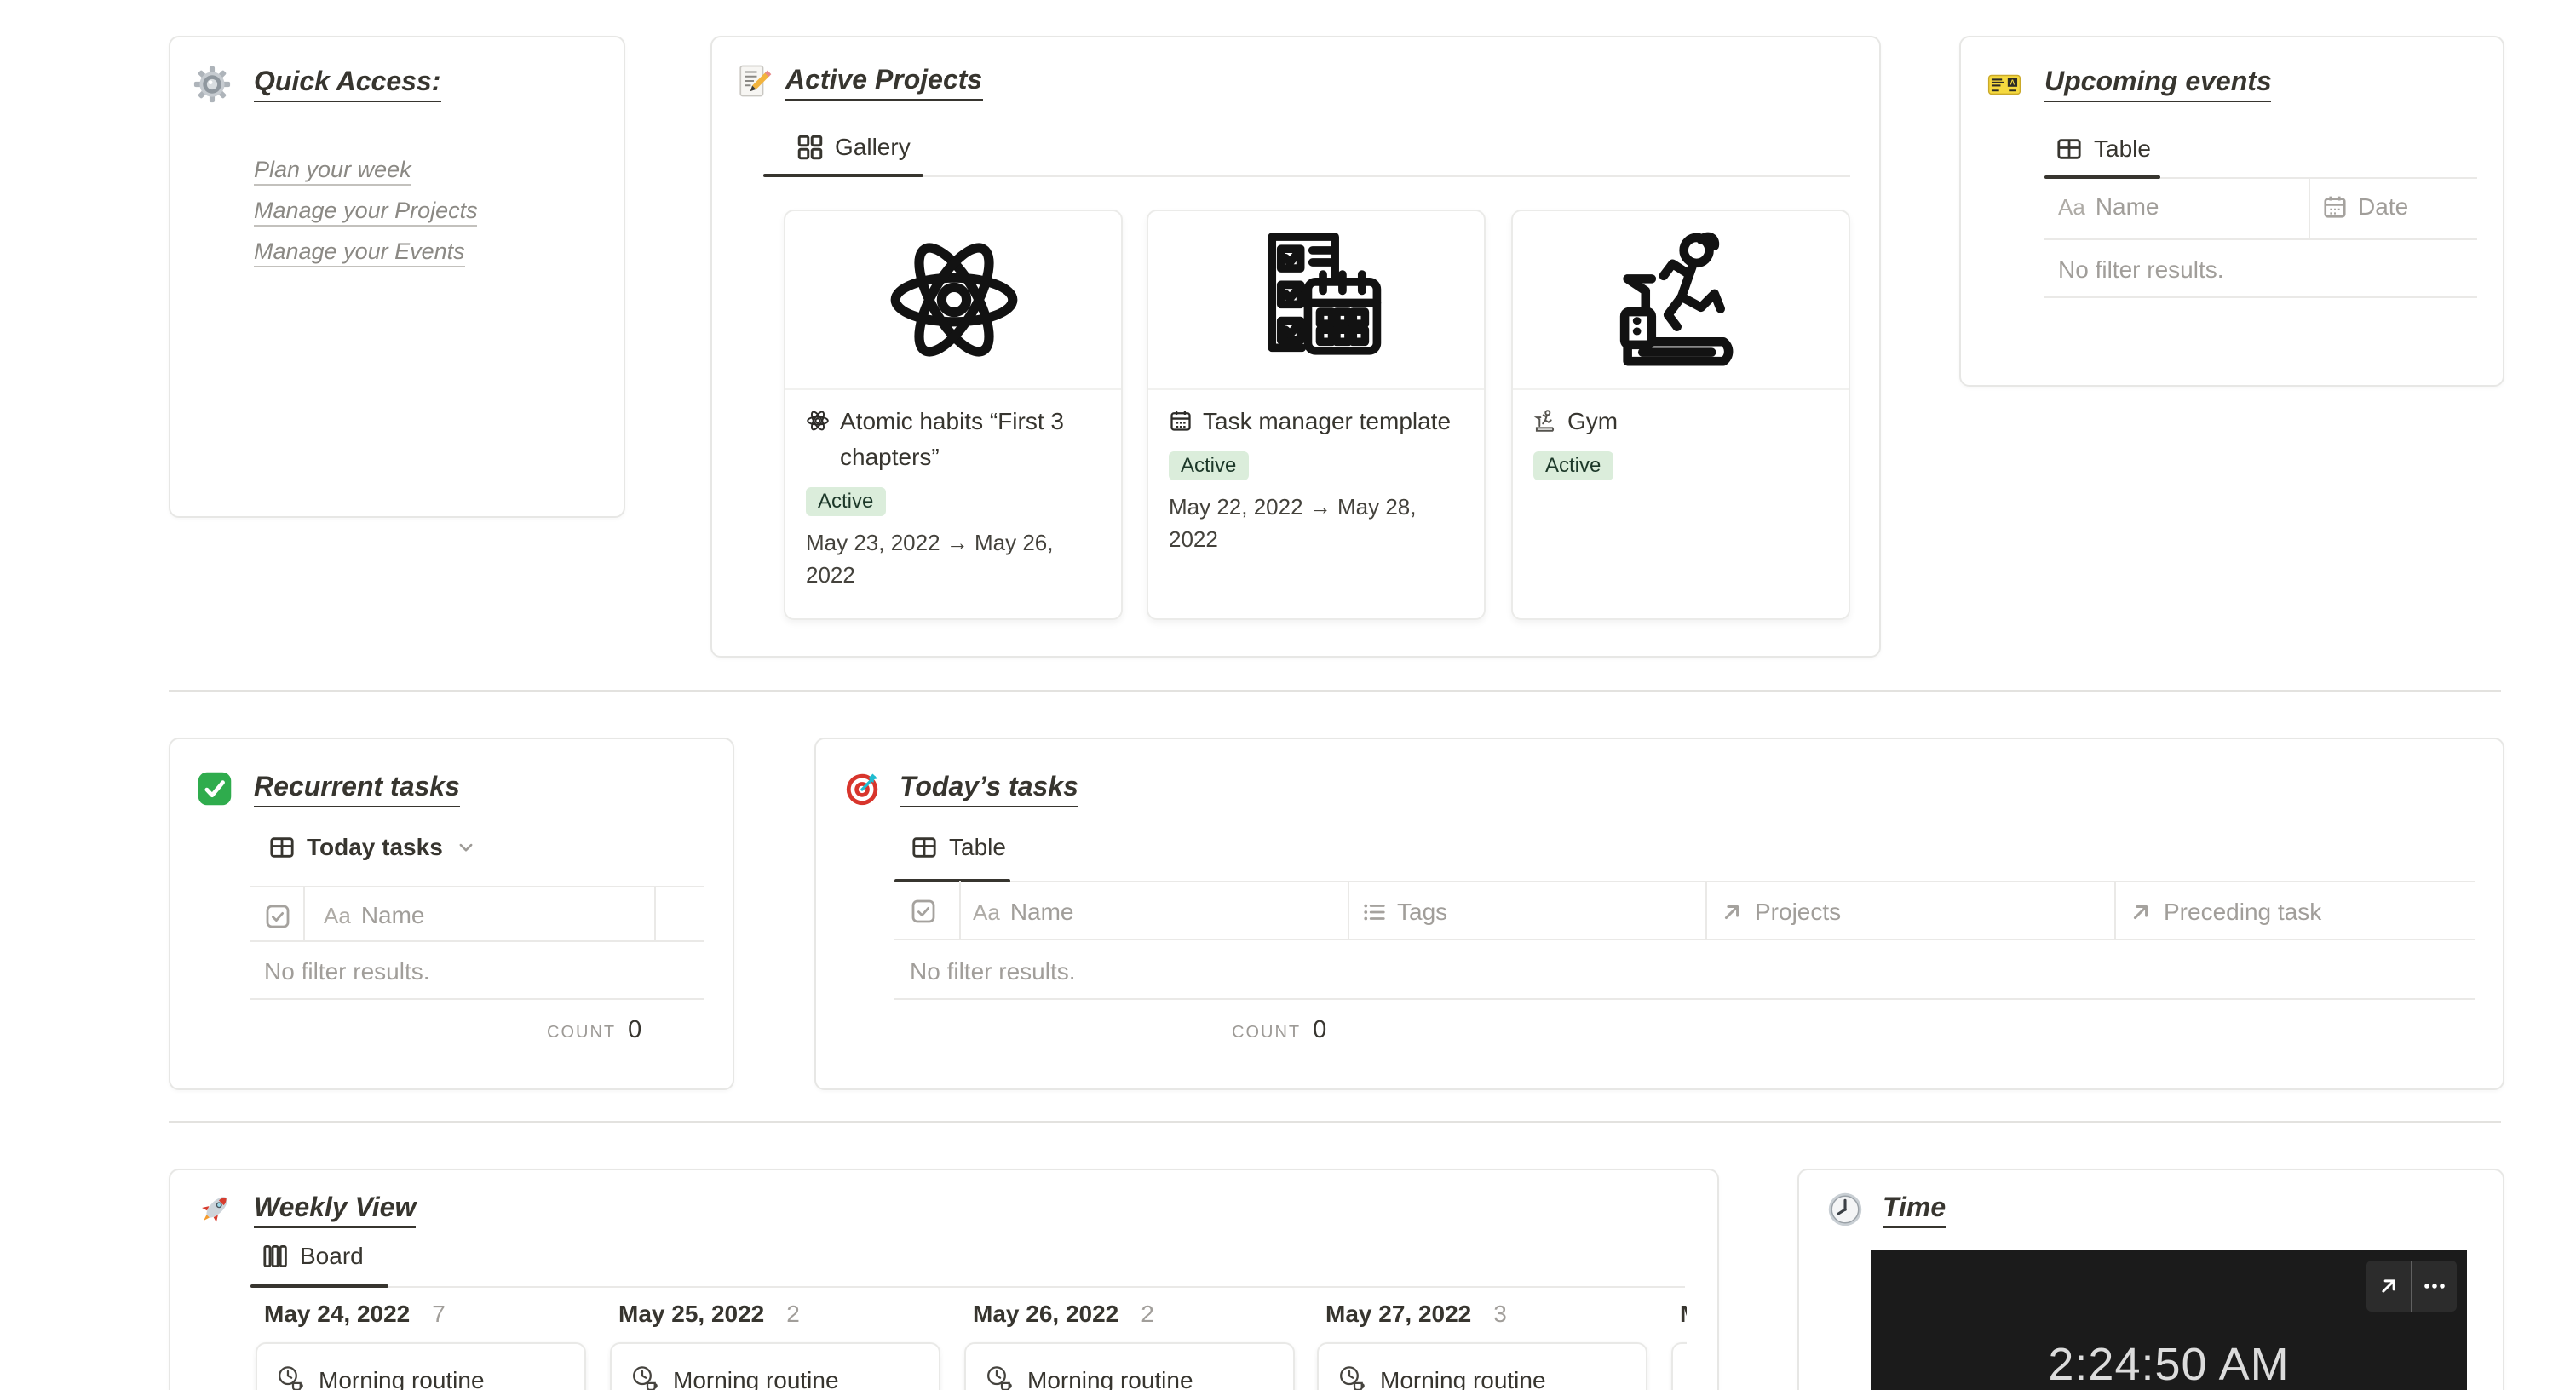 The image size is (2576, 1390). What do you see at coordinates (989, 790) in the screenshot?
I see `todays-tasks-title: Today’s tasks` at bounding box center [989, 790].